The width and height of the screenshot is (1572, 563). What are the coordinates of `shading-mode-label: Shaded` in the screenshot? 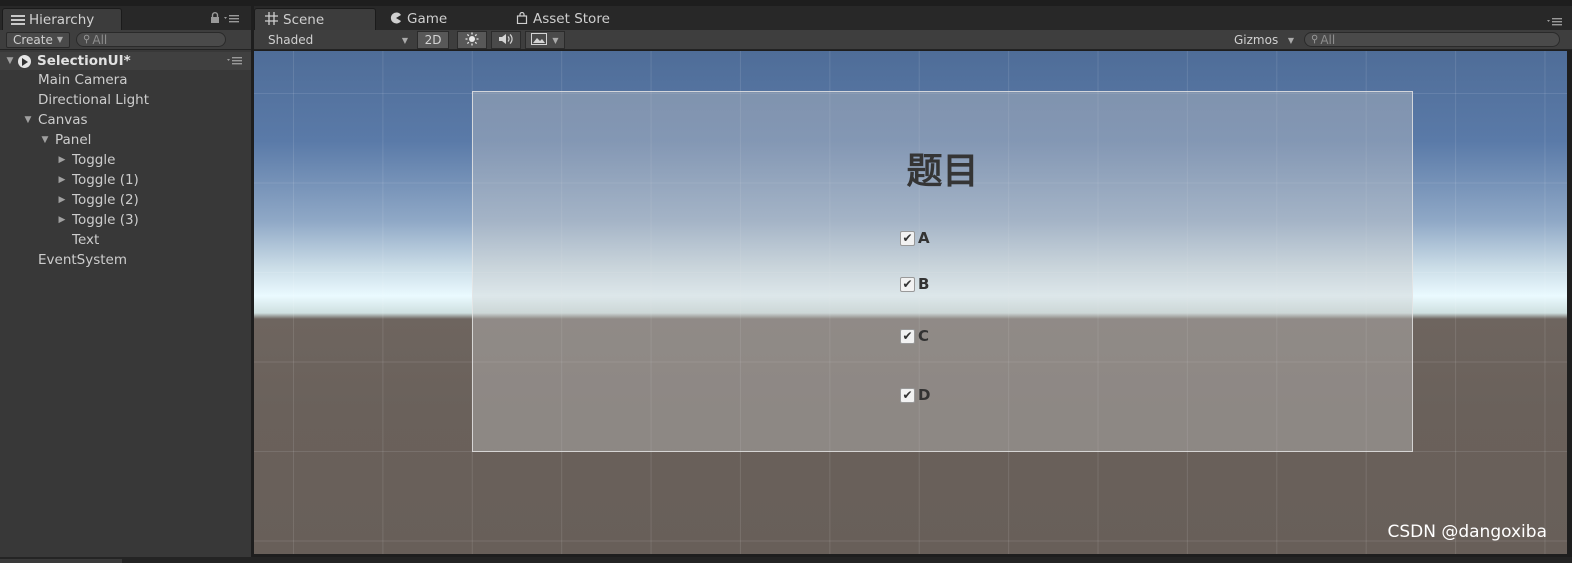 It's located at (291, 40).